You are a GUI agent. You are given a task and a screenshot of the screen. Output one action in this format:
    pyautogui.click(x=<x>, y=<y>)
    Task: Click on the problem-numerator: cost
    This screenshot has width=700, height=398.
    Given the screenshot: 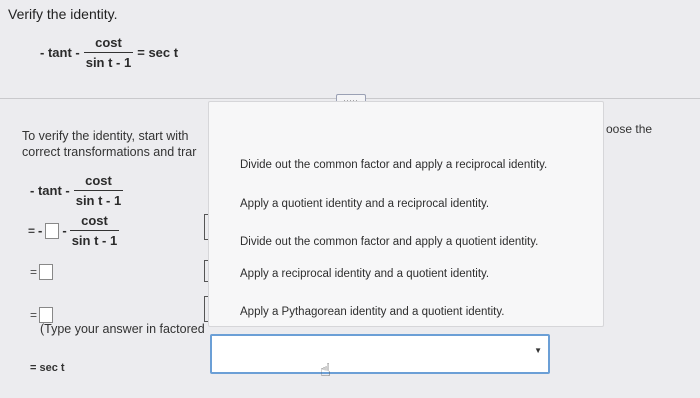 What is the action you would take?
    pyautogui.click(x=108, y=42)
    